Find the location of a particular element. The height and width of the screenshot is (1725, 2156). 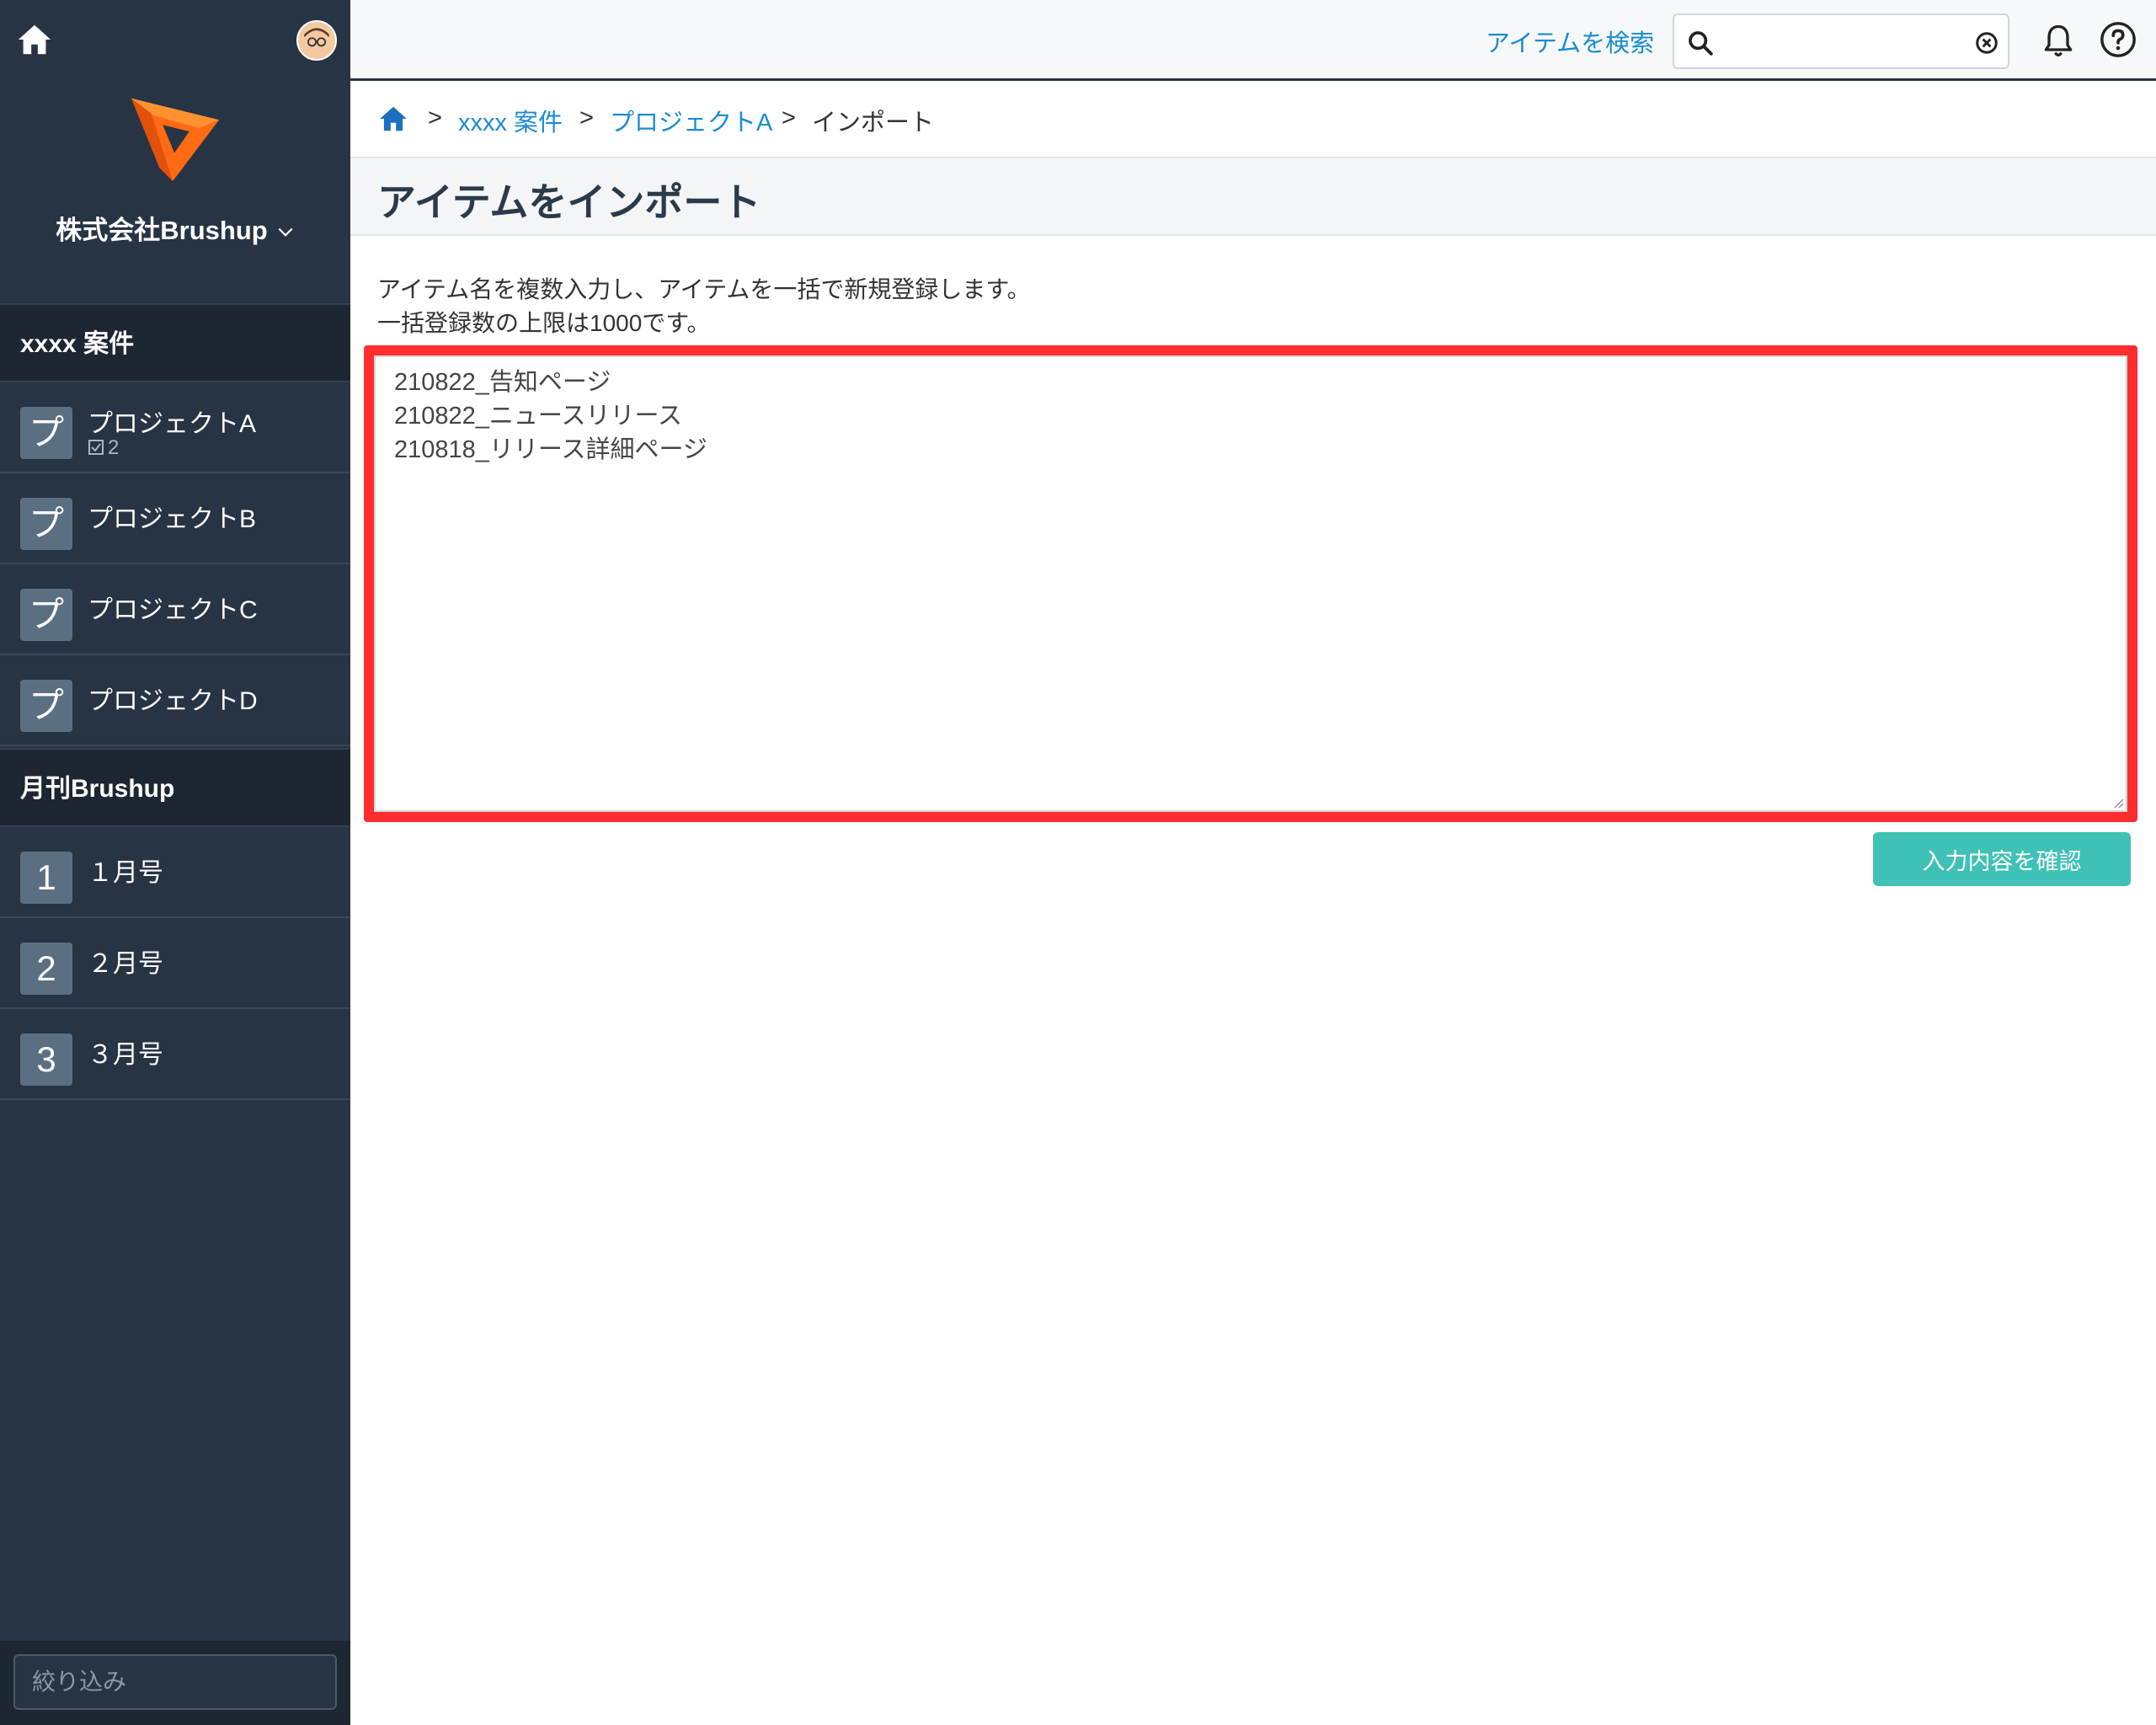

resize-grip-icon is located at coordinates (2117, 802).